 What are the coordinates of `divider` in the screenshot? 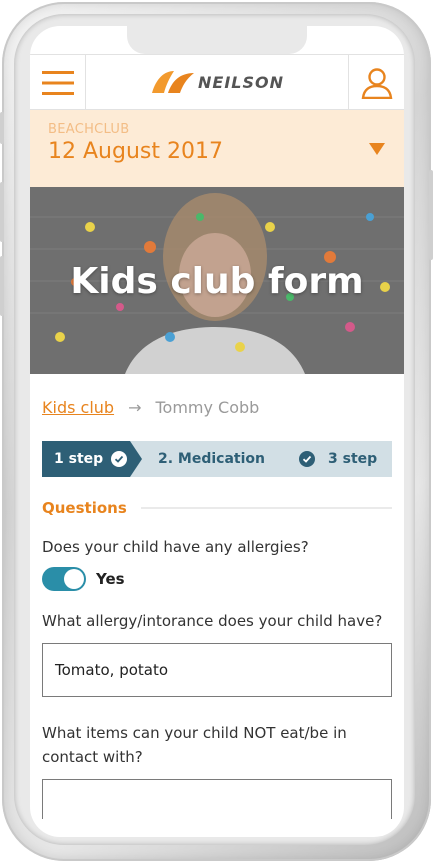 It's located at (266, 508).